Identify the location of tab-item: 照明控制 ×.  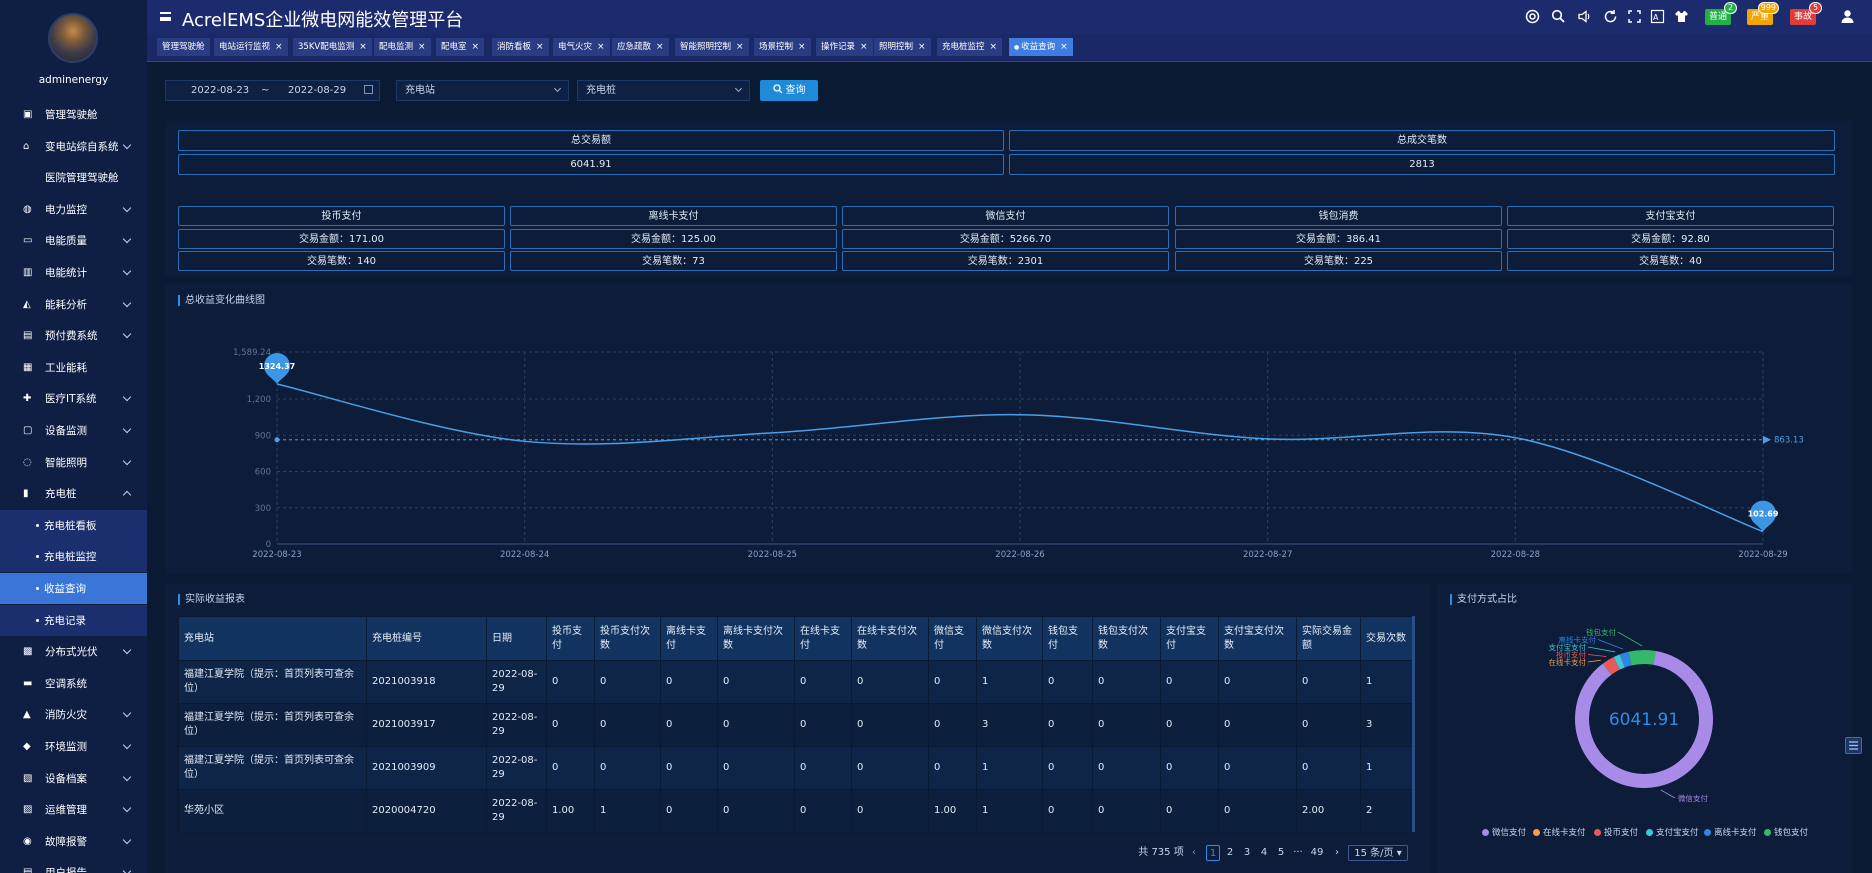
(902, 47).